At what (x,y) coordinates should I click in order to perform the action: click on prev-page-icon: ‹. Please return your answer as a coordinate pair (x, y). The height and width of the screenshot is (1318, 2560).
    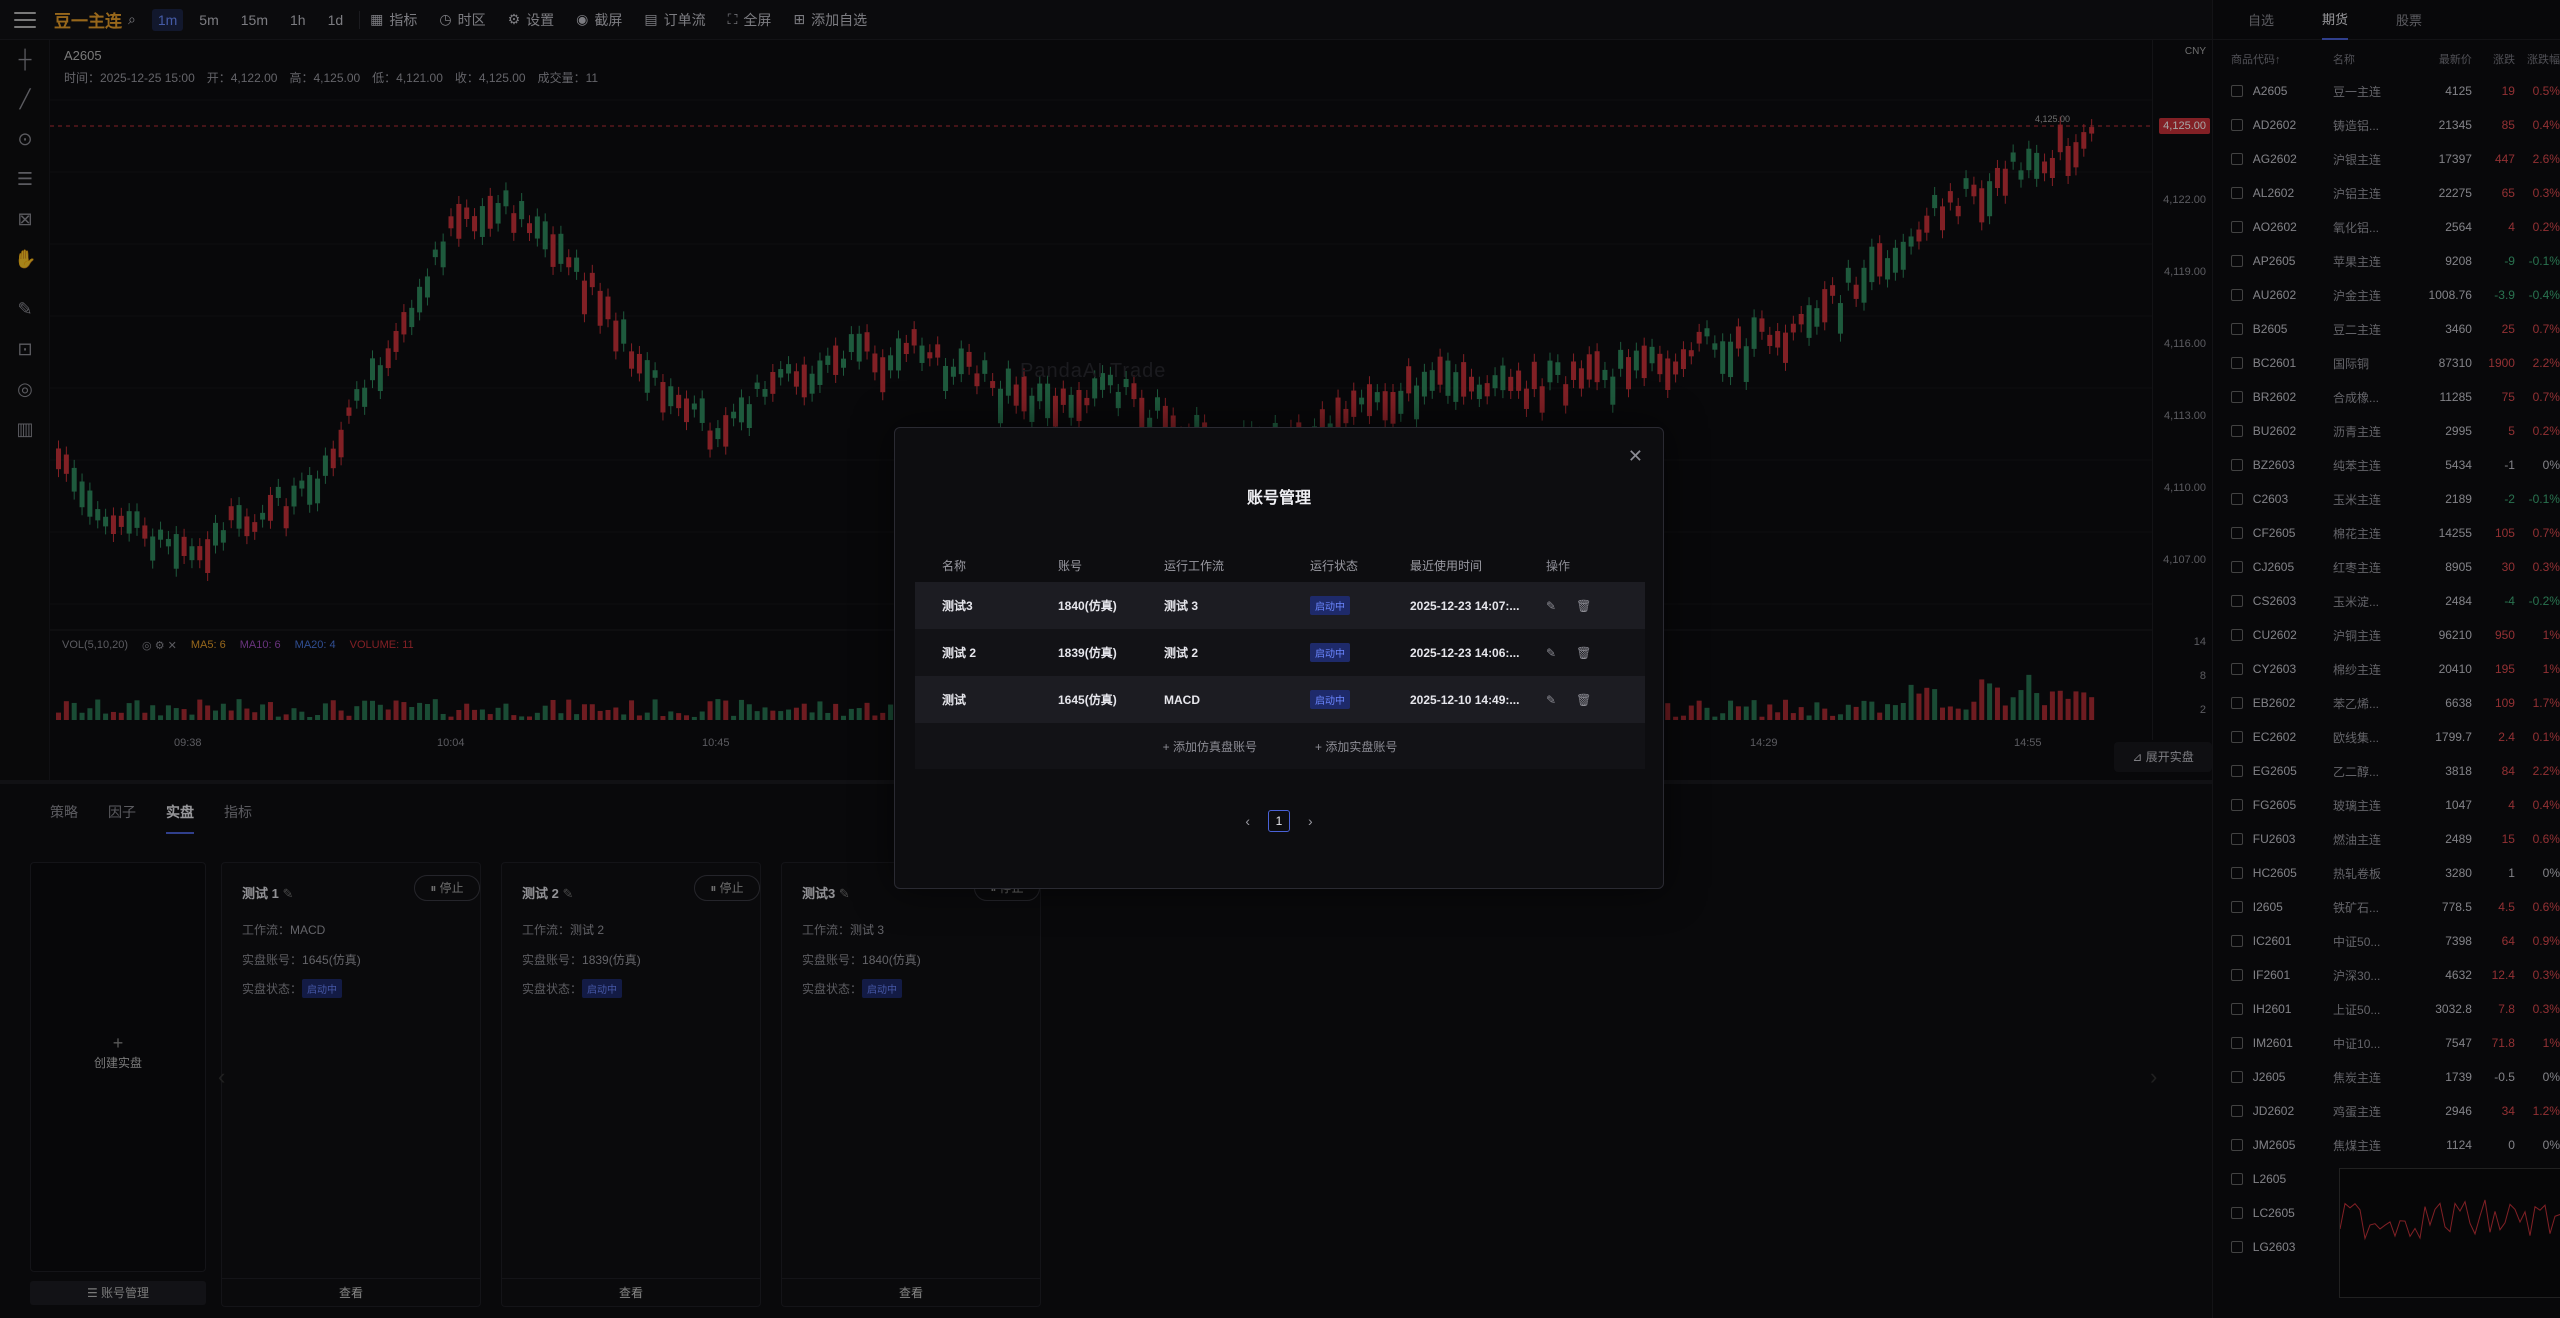
    Looking at the image, I should click on (1247, 821).